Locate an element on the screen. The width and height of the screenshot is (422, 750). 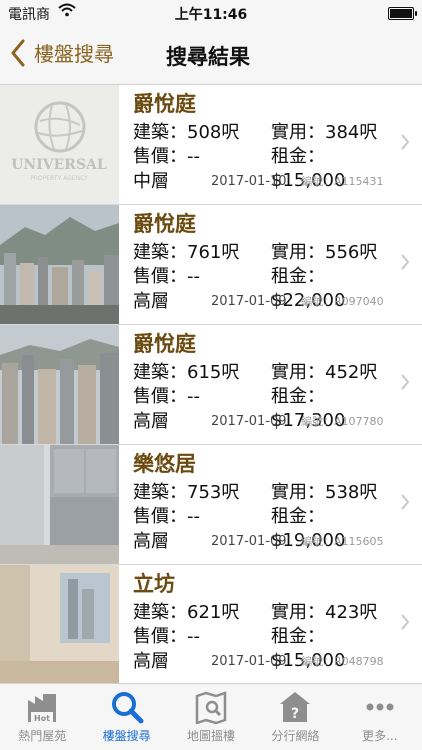
tab-label: 分行網絡 is located at coordinates (295, 736).